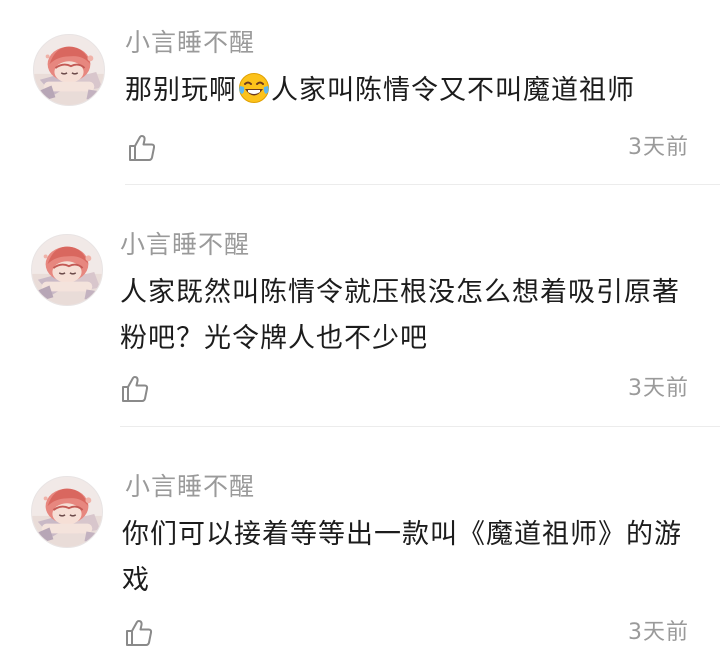 The height and width of the screenshot is (656, 720). Describe the element at coordinates (402, 557) in the screenshot. I see `comment-text: 你们可以接着等等出一款叫《魔道祖师》的游戏` at that location.